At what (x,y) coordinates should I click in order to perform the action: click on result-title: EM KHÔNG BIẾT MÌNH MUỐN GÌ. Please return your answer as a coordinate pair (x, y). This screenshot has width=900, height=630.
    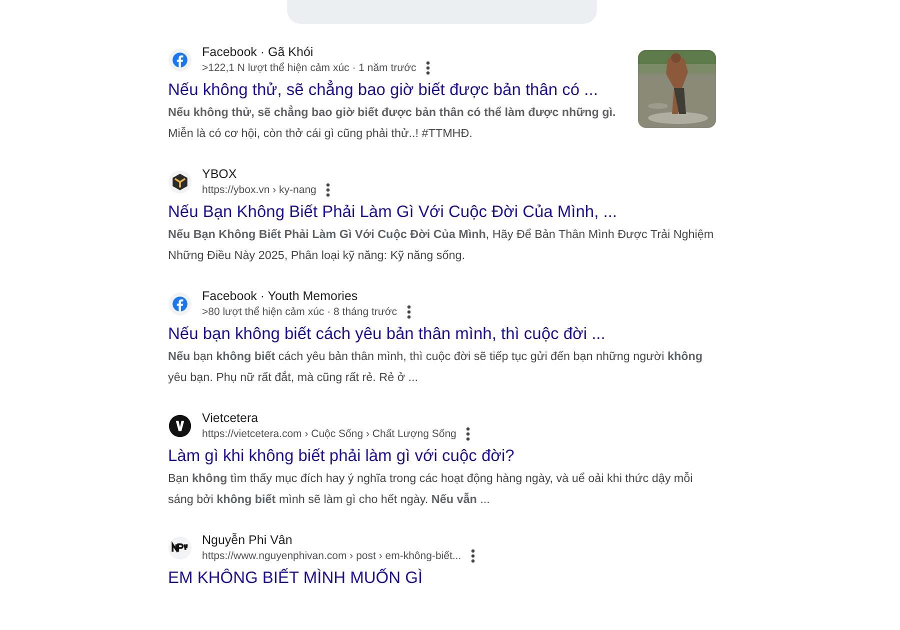
    Looking at the image, I should click on (442, 578).